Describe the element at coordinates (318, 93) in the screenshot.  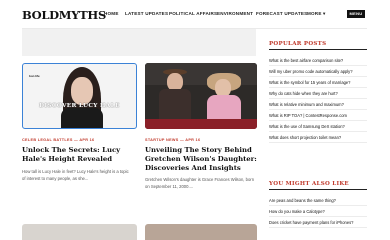
I see `popular-post-item: Why do cats hide when they are hurt?` at that location.